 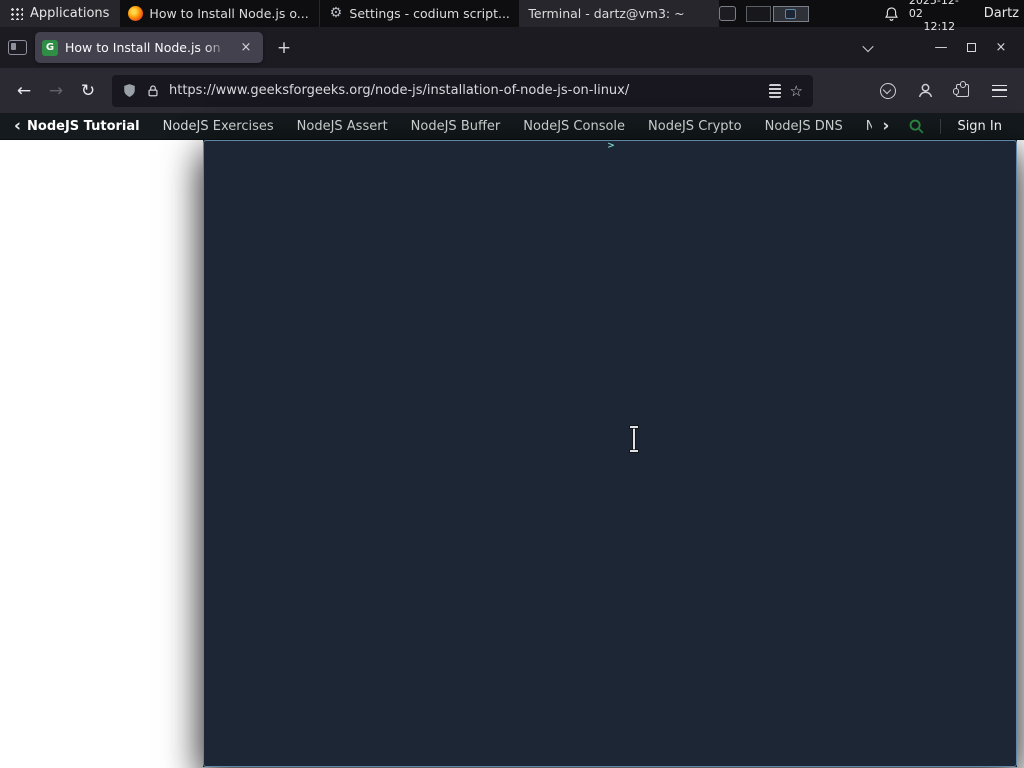 I want to click on tab-title: How to Install Node.js on, so click(x=147, y=47).